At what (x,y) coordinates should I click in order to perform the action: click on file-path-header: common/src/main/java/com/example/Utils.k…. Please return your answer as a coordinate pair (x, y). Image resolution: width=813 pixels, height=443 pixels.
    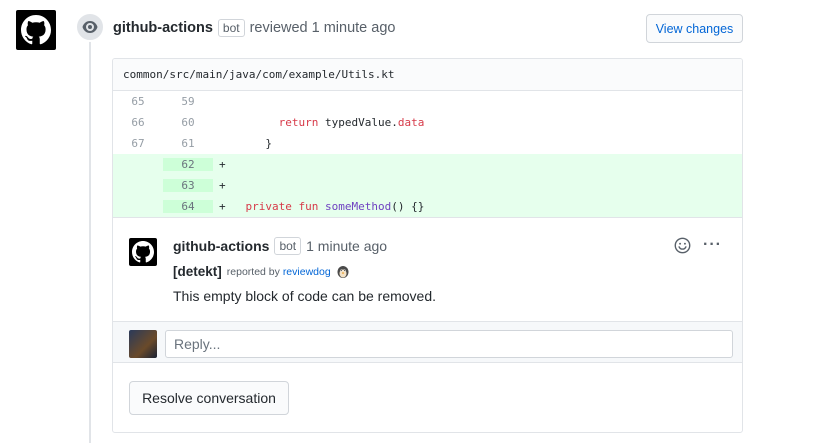
    Looking at the image, I should click on (427, 75).